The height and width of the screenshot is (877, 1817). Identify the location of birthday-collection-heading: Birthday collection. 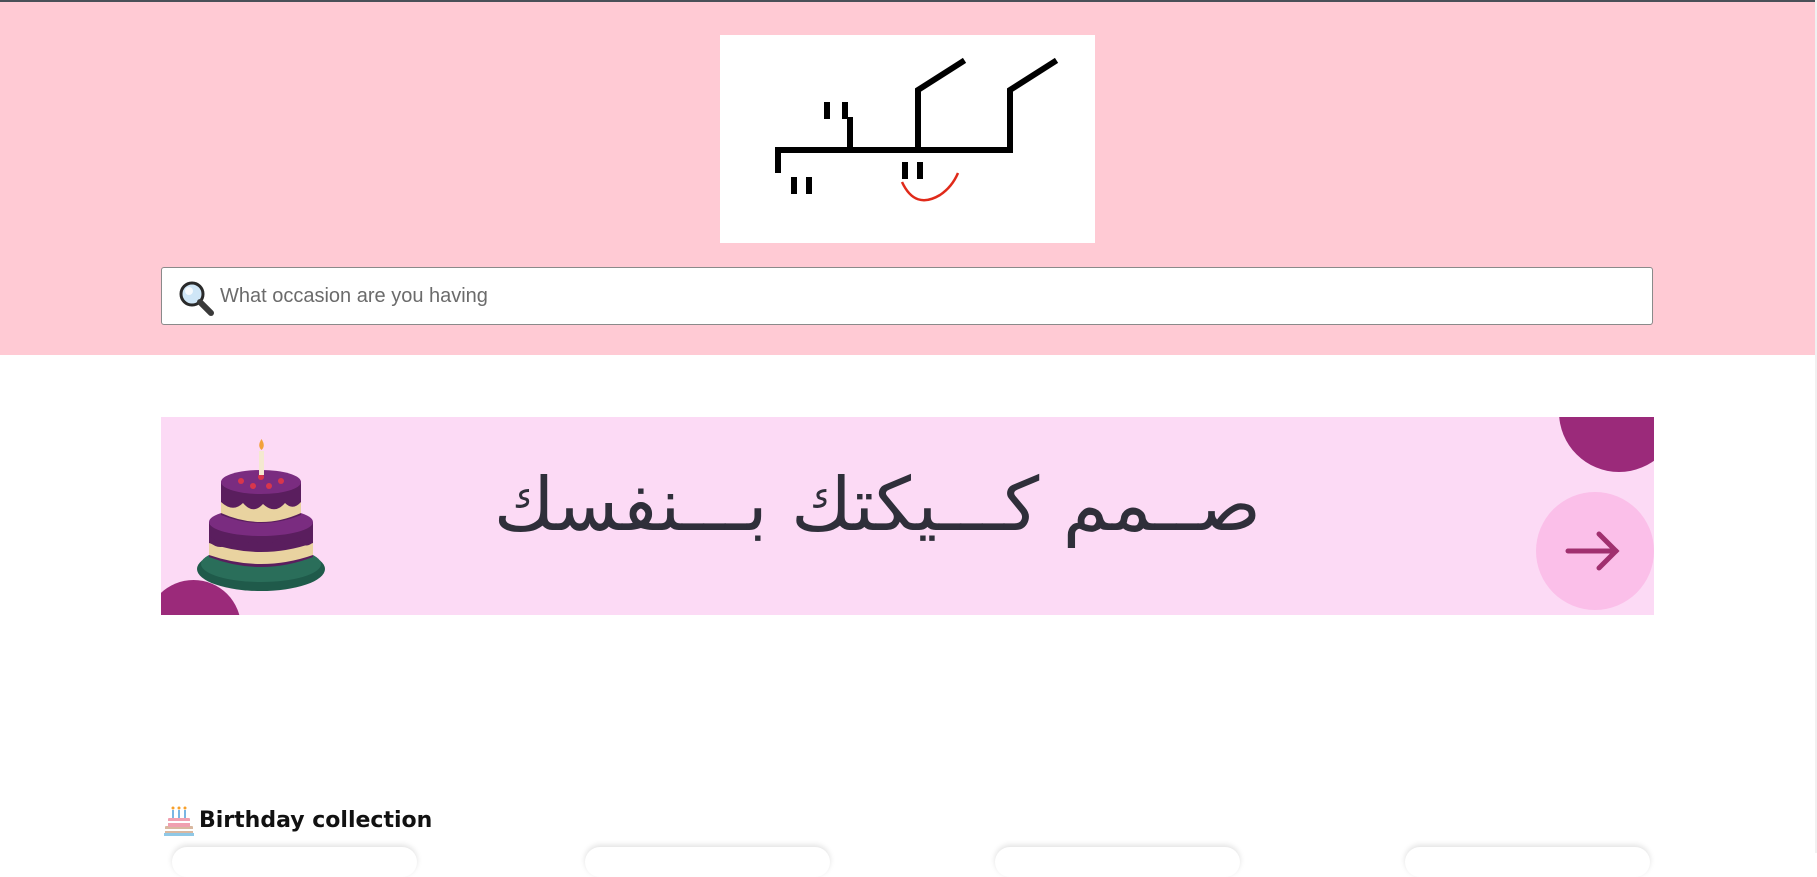
(296, 820).